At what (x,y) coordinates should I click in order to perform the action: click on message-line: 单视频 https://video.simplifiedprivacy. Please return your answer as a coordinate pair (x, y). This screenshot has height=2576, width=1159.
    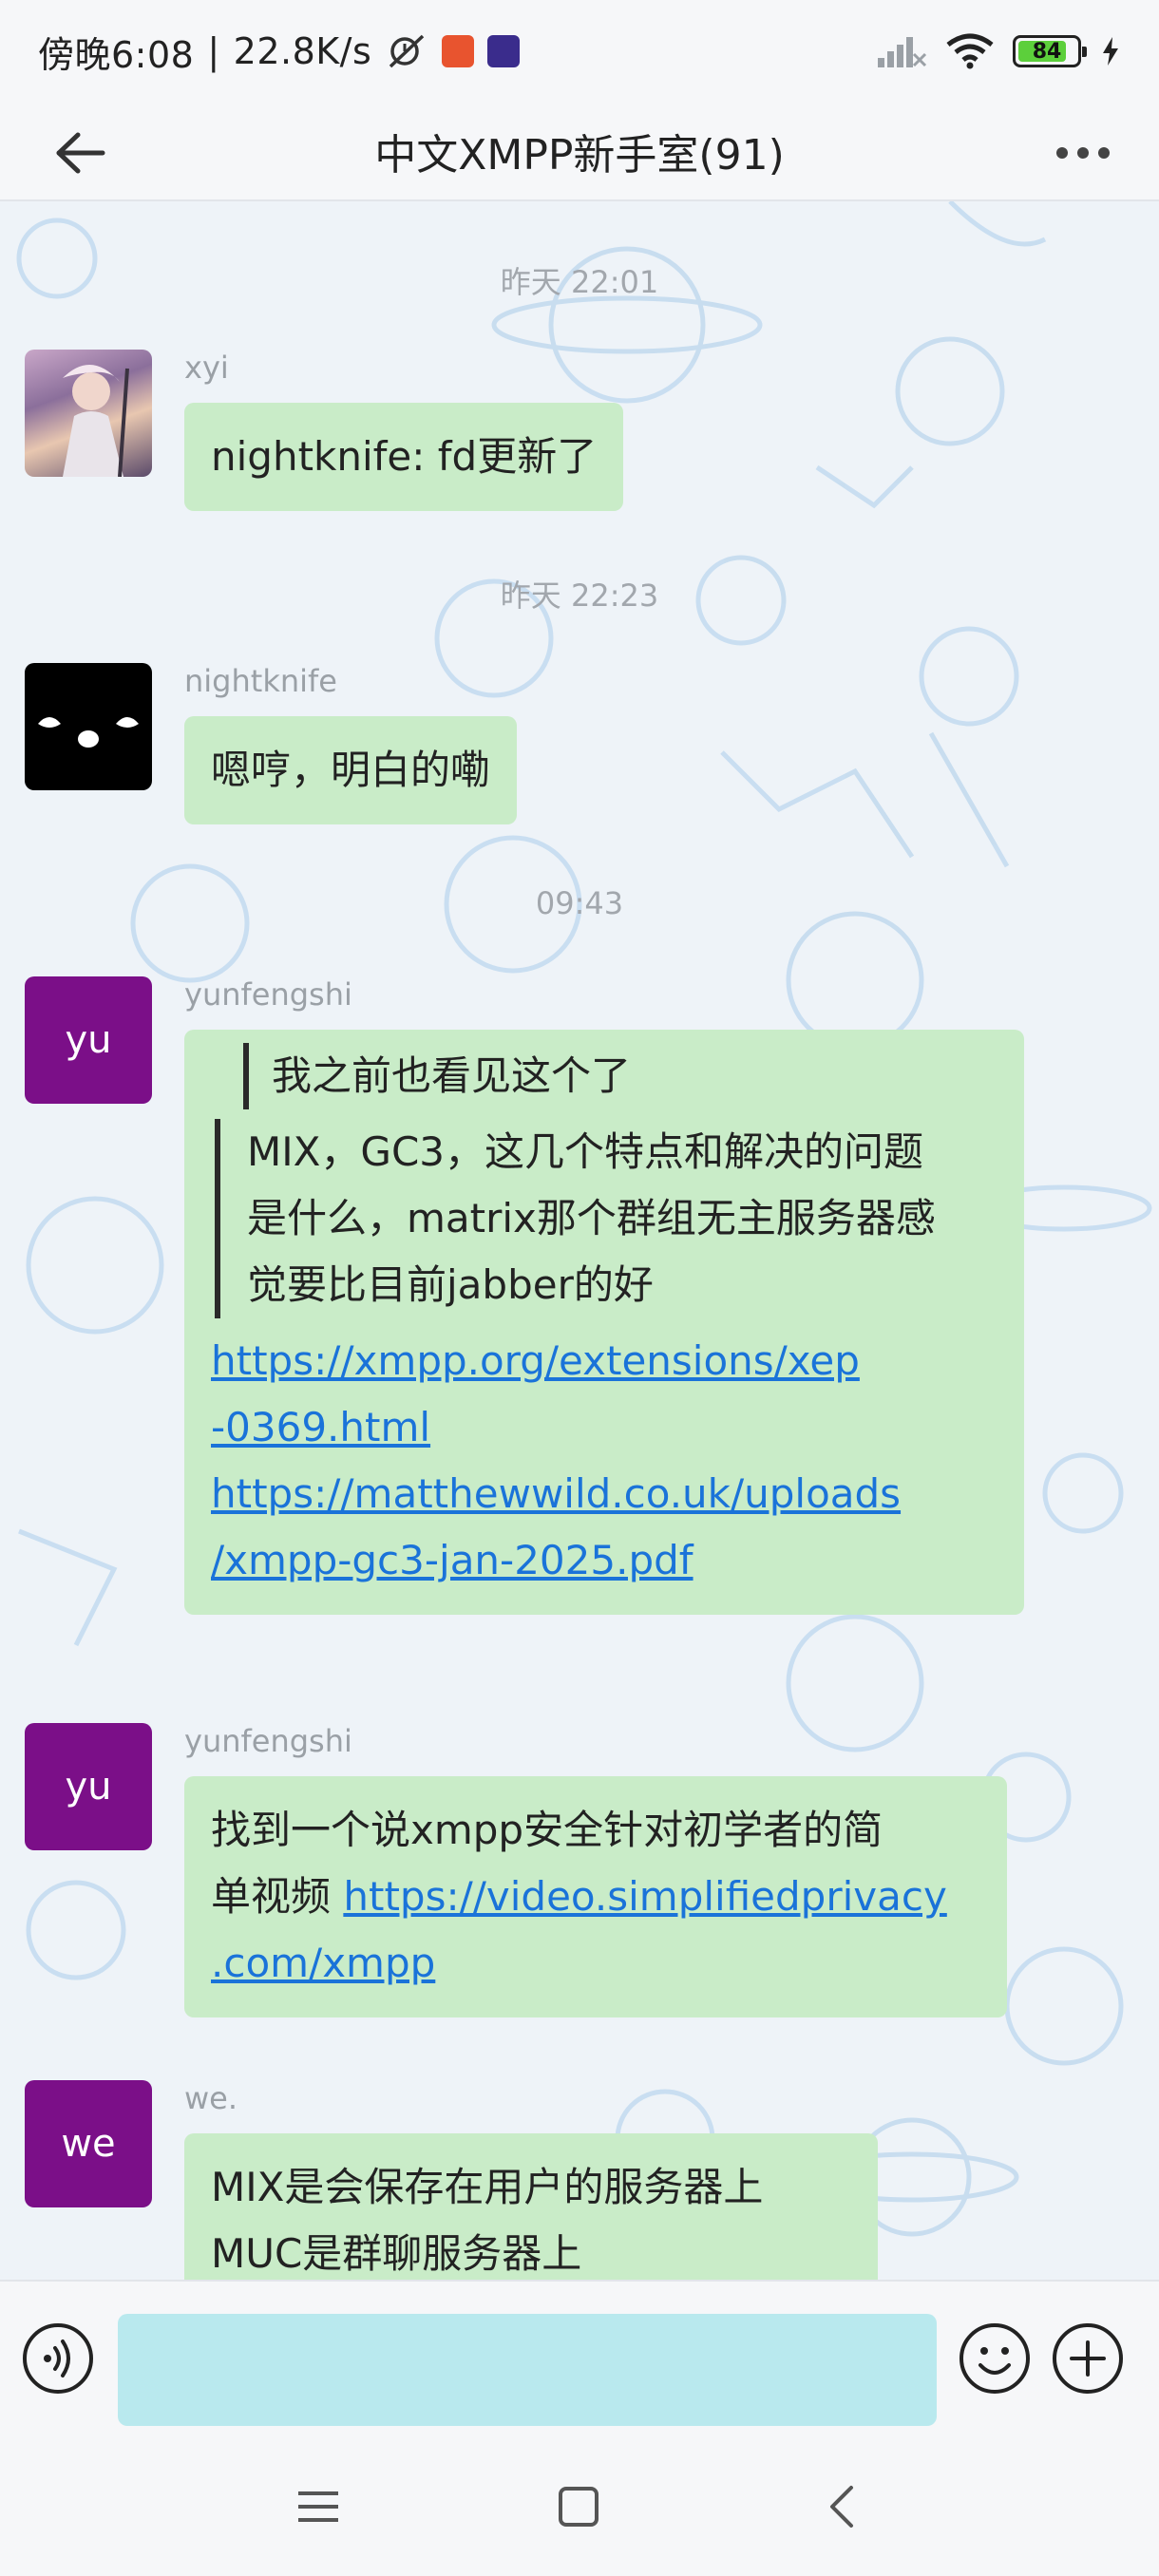
    Looking at the image, I should click on (595, 1897).